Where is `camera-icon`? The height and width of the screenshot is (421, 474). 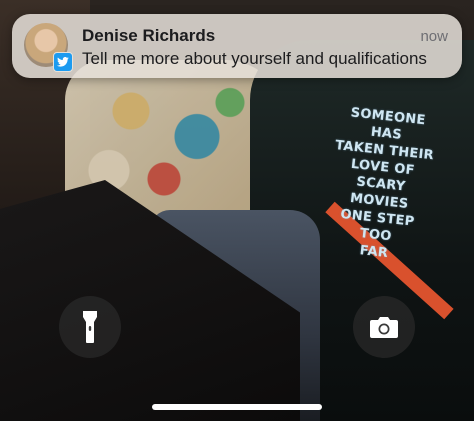
camera-icon is located at coordinates (384, 327).